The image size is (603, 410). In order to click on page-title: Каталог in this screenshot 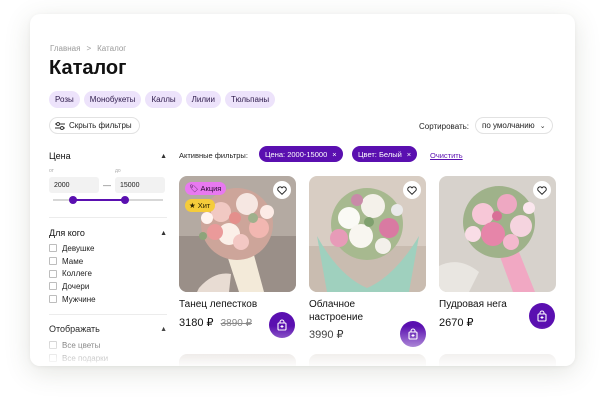, I will do `click(88, 68)`.